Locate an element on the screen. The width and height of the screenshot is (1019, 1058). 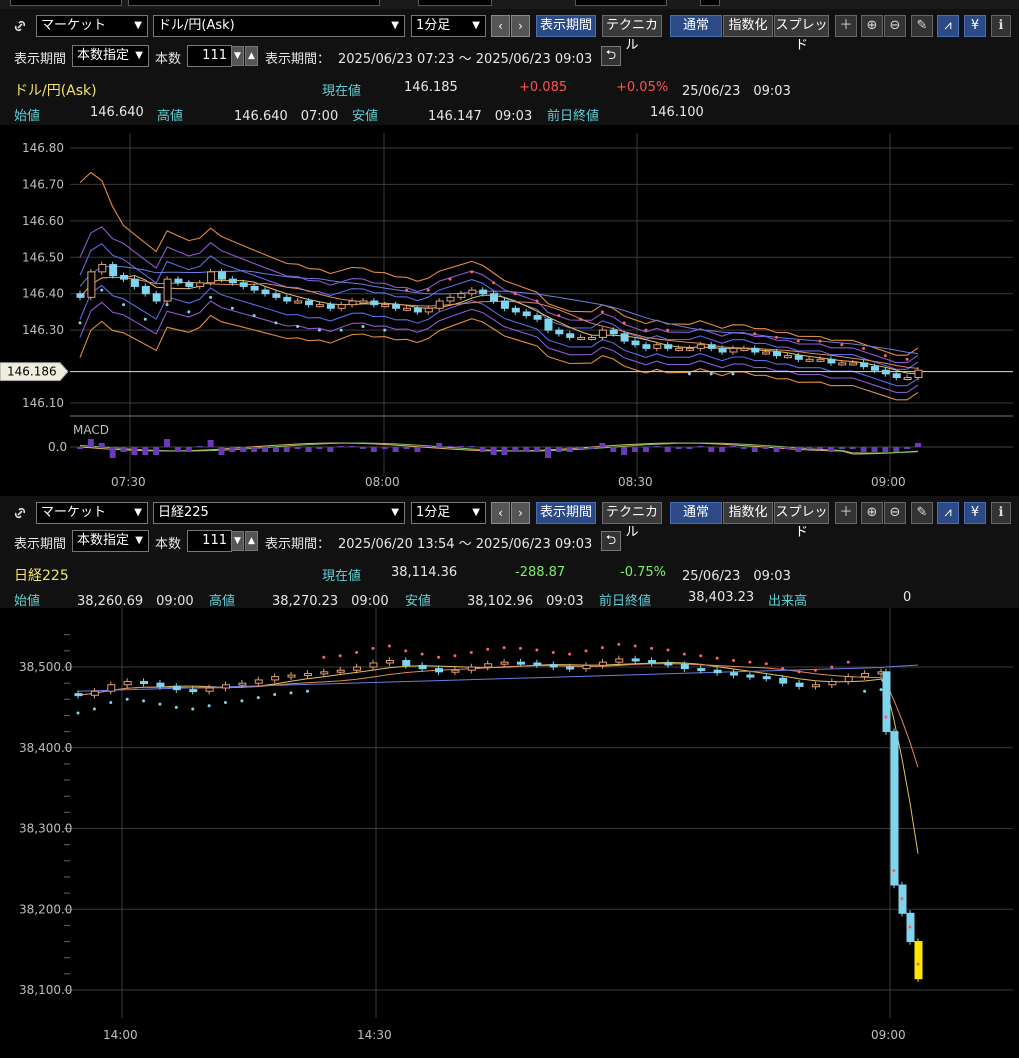
price-tag-label: 146.186 is located at coordinates (32, 372).